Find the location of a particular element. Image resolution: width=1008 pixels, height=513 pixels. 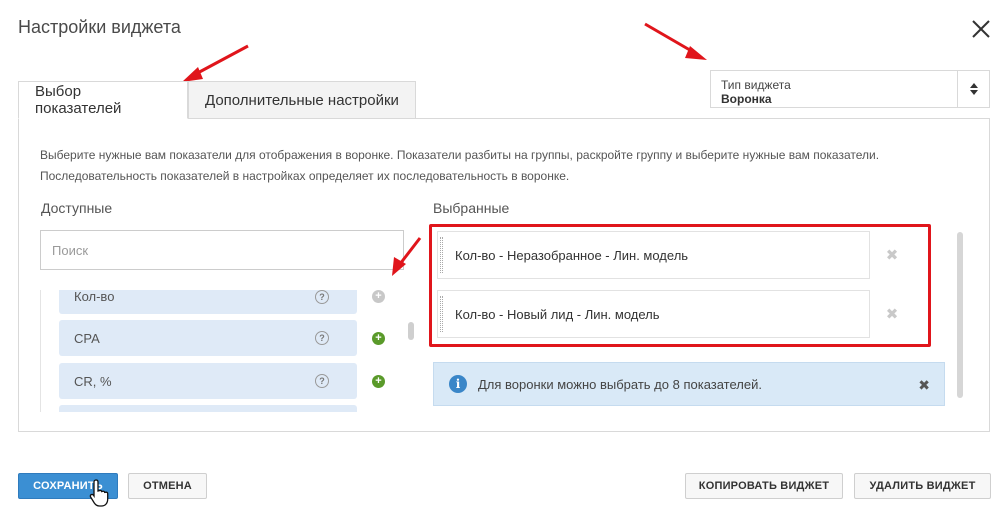

widget-type-select: Тип виджета Воронка is located at coordinates (850, 89).